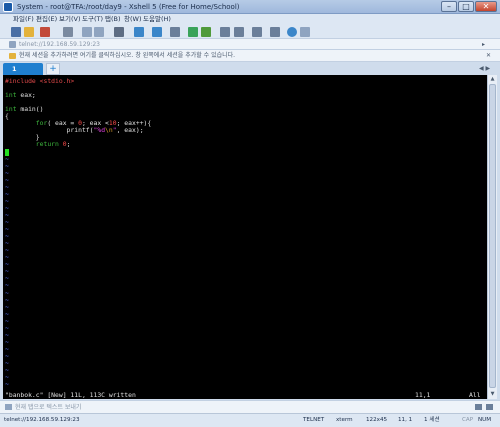  Describe the element at coordinates (53, 69) in the screenshot. I see `add-tab-button: +` at that location.